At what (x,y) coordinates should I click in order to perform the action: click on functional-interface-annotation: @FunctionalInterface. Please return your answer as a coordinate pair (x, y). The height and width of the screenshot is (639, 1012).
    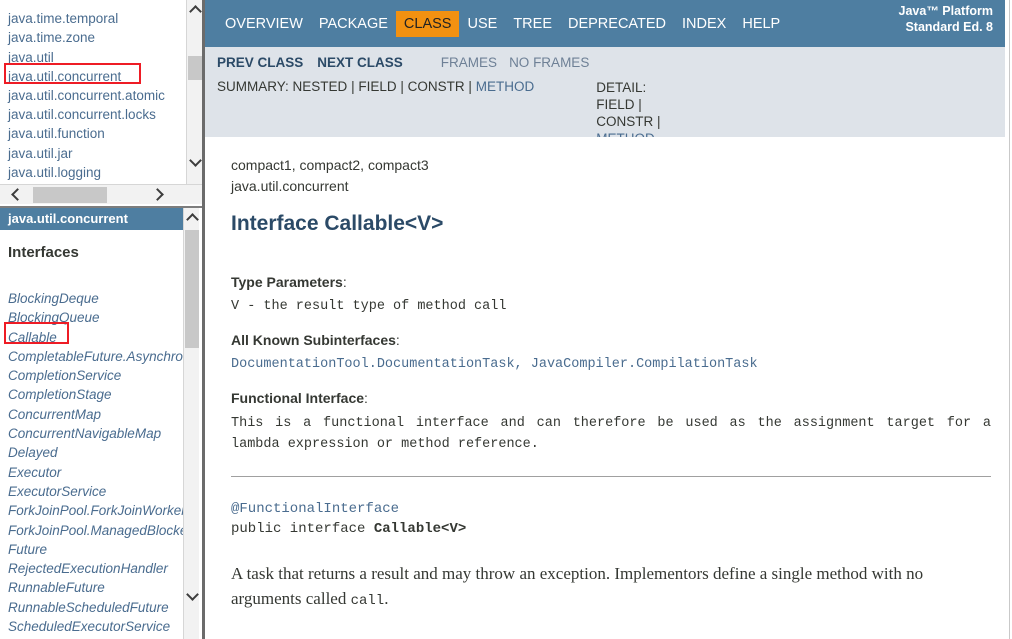
    Looking at the image, I should click on (315, 509).